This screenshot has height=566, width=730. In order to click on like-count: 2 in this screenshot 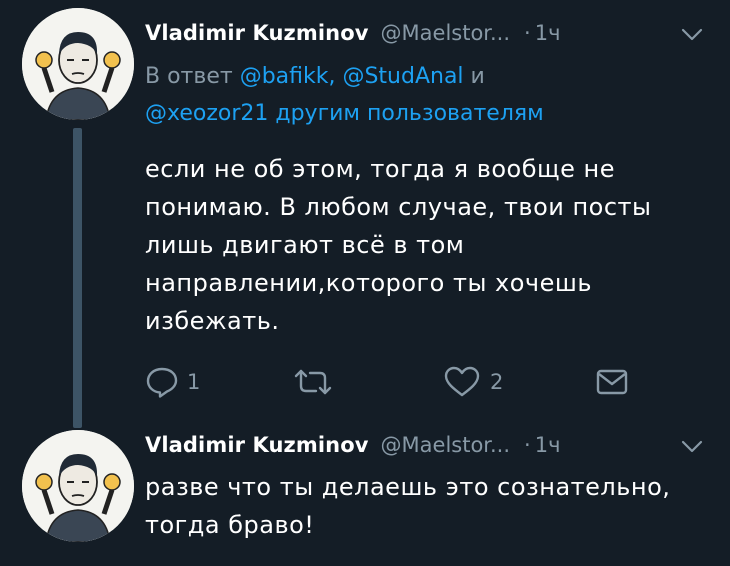, I will do `click(497, 382)`.